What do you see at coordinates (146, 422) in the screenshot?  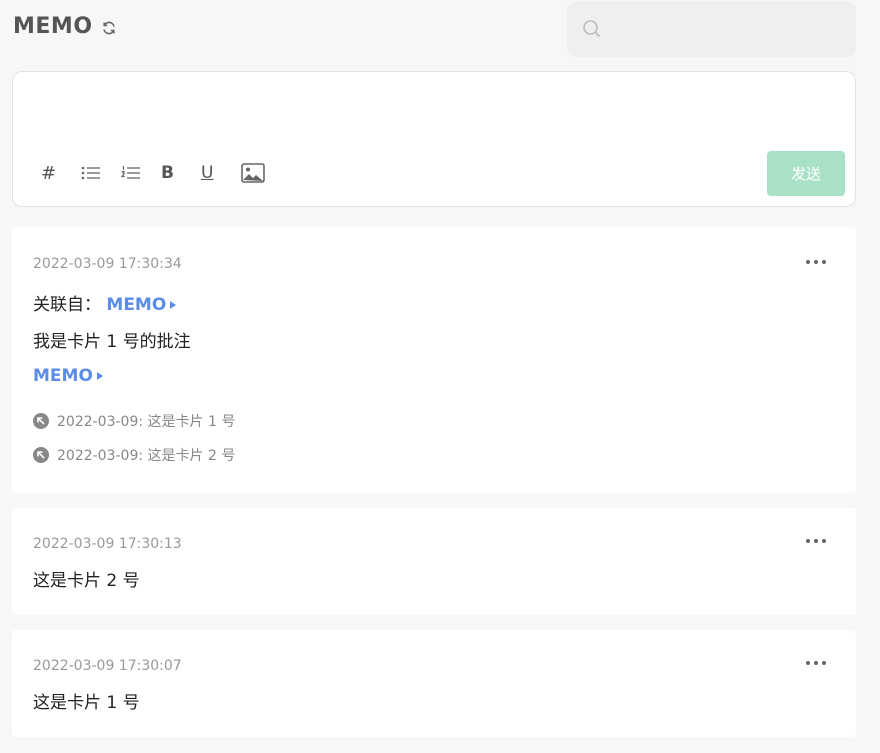 I see `reference-text: 2022-03-09: 这是卡片 1 号` at bounding box center [146, 422].